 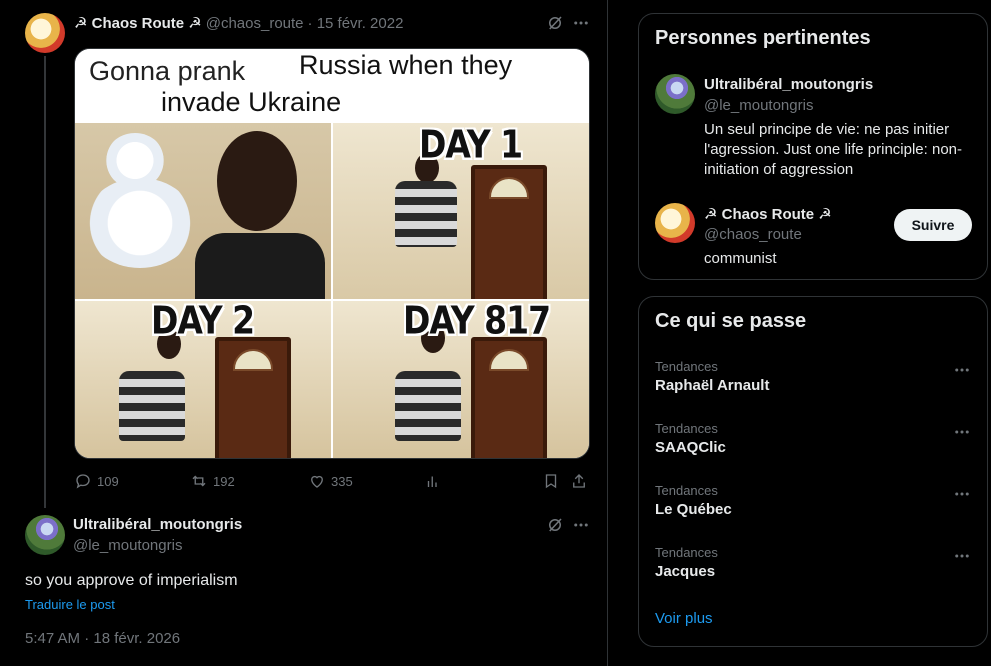 What do you see at coordinates (212, 481) in the screenshot?
I see `repost-button: 192` at bounding box center [212, 481].